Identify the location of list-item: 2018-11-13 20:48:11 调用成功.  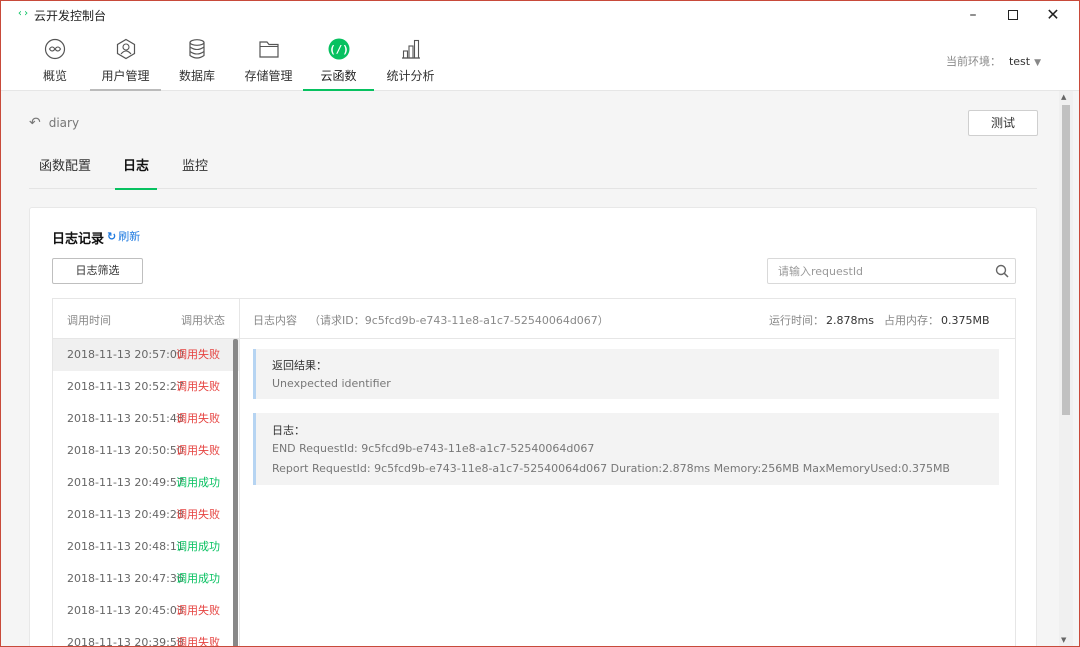
(146, 547).